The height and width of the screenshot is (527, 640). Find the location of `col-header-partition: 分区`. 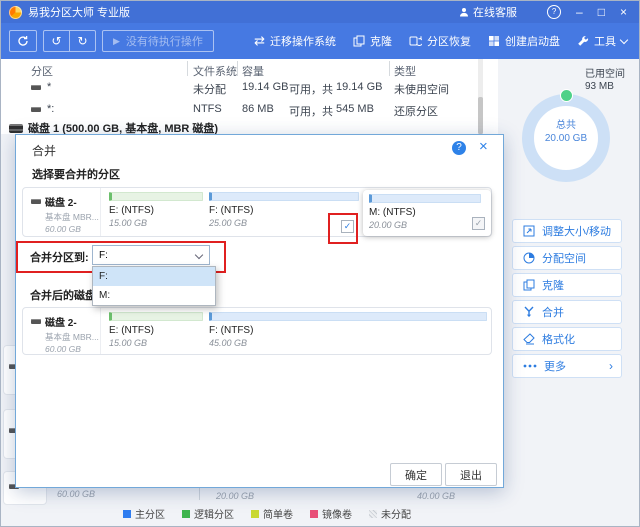

col-header-partition: 分区 is located at coordinates (42, 72).